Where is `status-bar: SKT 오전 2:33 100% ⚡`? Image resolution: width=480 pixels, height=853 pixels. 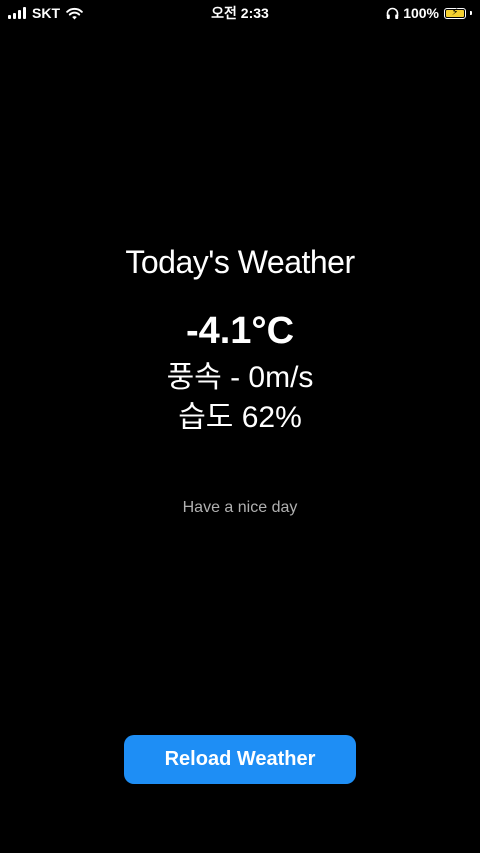 status-bar: SKT 오전 2:33 100% ⚡ is located at coordinates (240, 13).